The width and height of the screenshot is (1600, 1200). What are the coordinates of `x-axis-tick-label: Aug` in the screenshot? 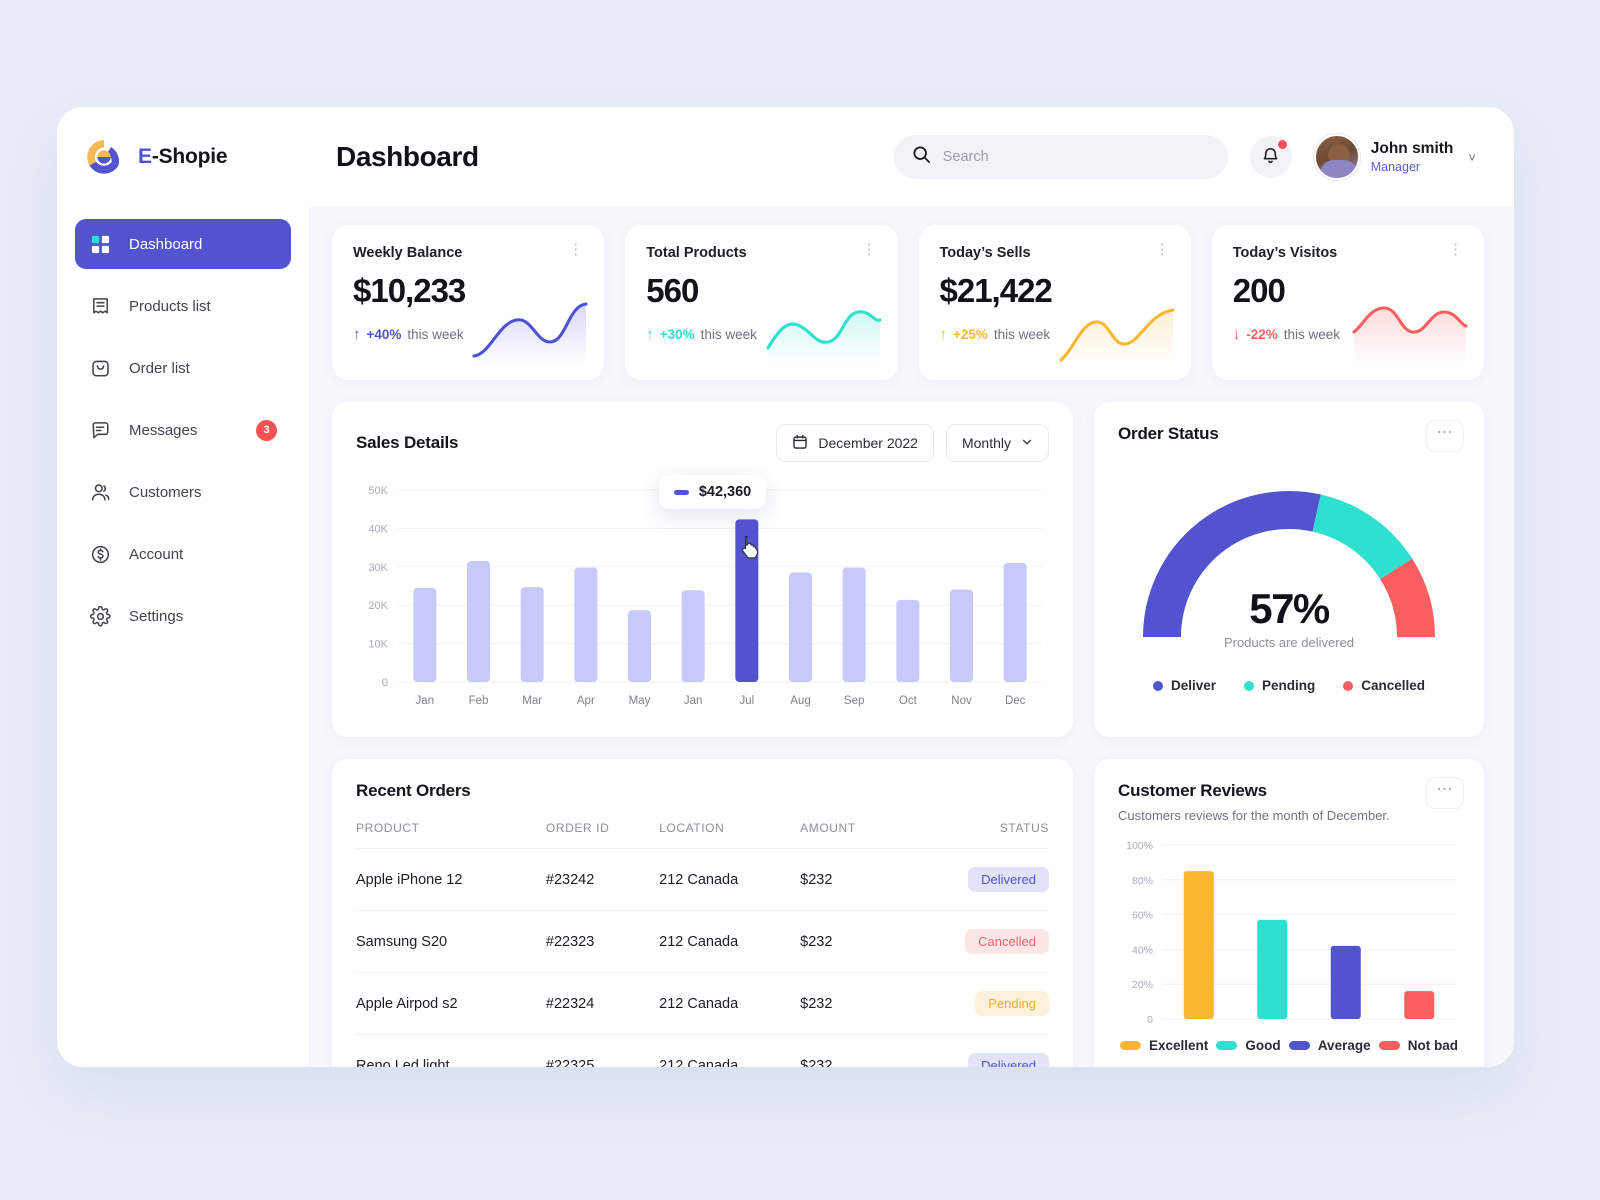 It's located at (800, 701).